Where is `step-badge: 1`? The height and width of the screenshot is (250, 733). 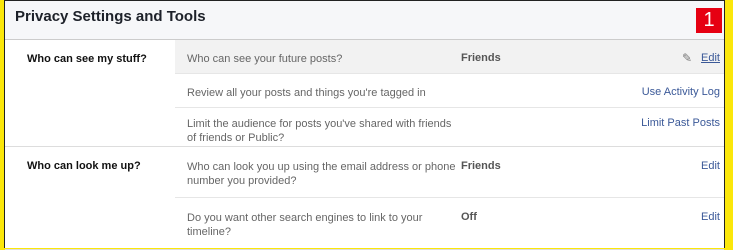 step-badge: 1 is located at coordinates (709, 20).